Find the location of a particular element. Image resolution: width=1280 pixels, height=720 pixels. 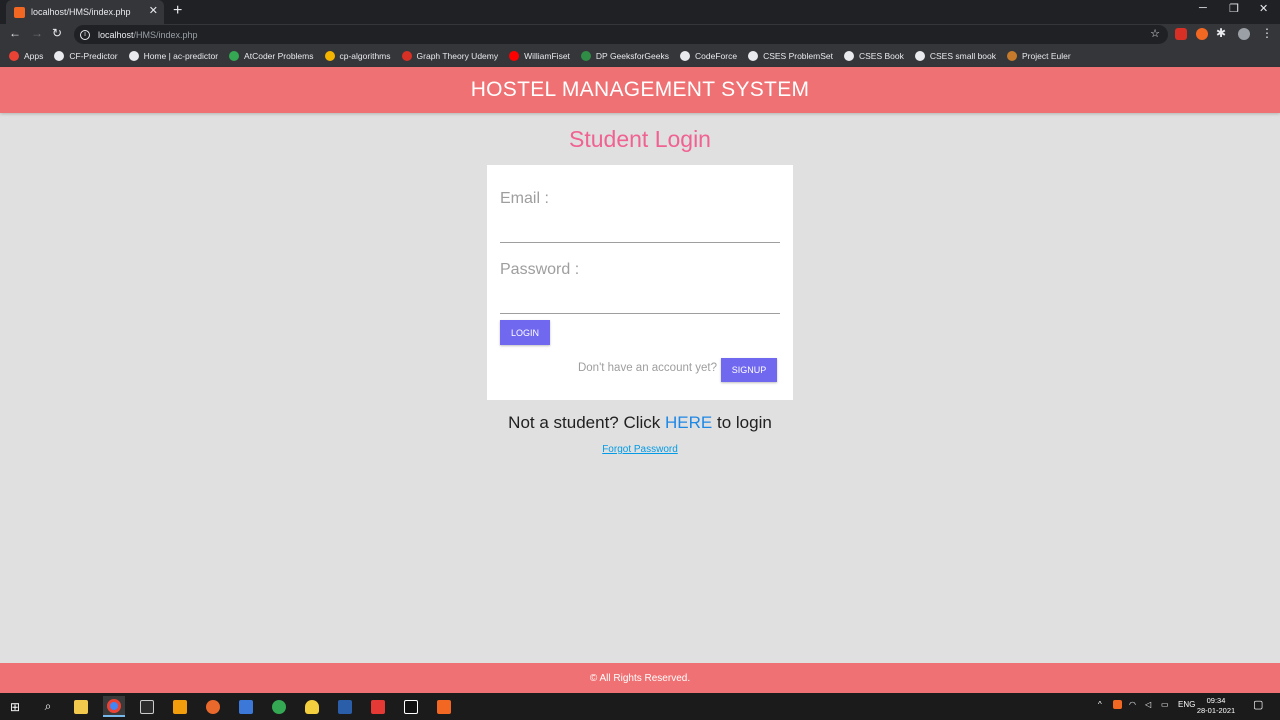

bookmark-item: CodeForce is located at coordinates (708, 56).